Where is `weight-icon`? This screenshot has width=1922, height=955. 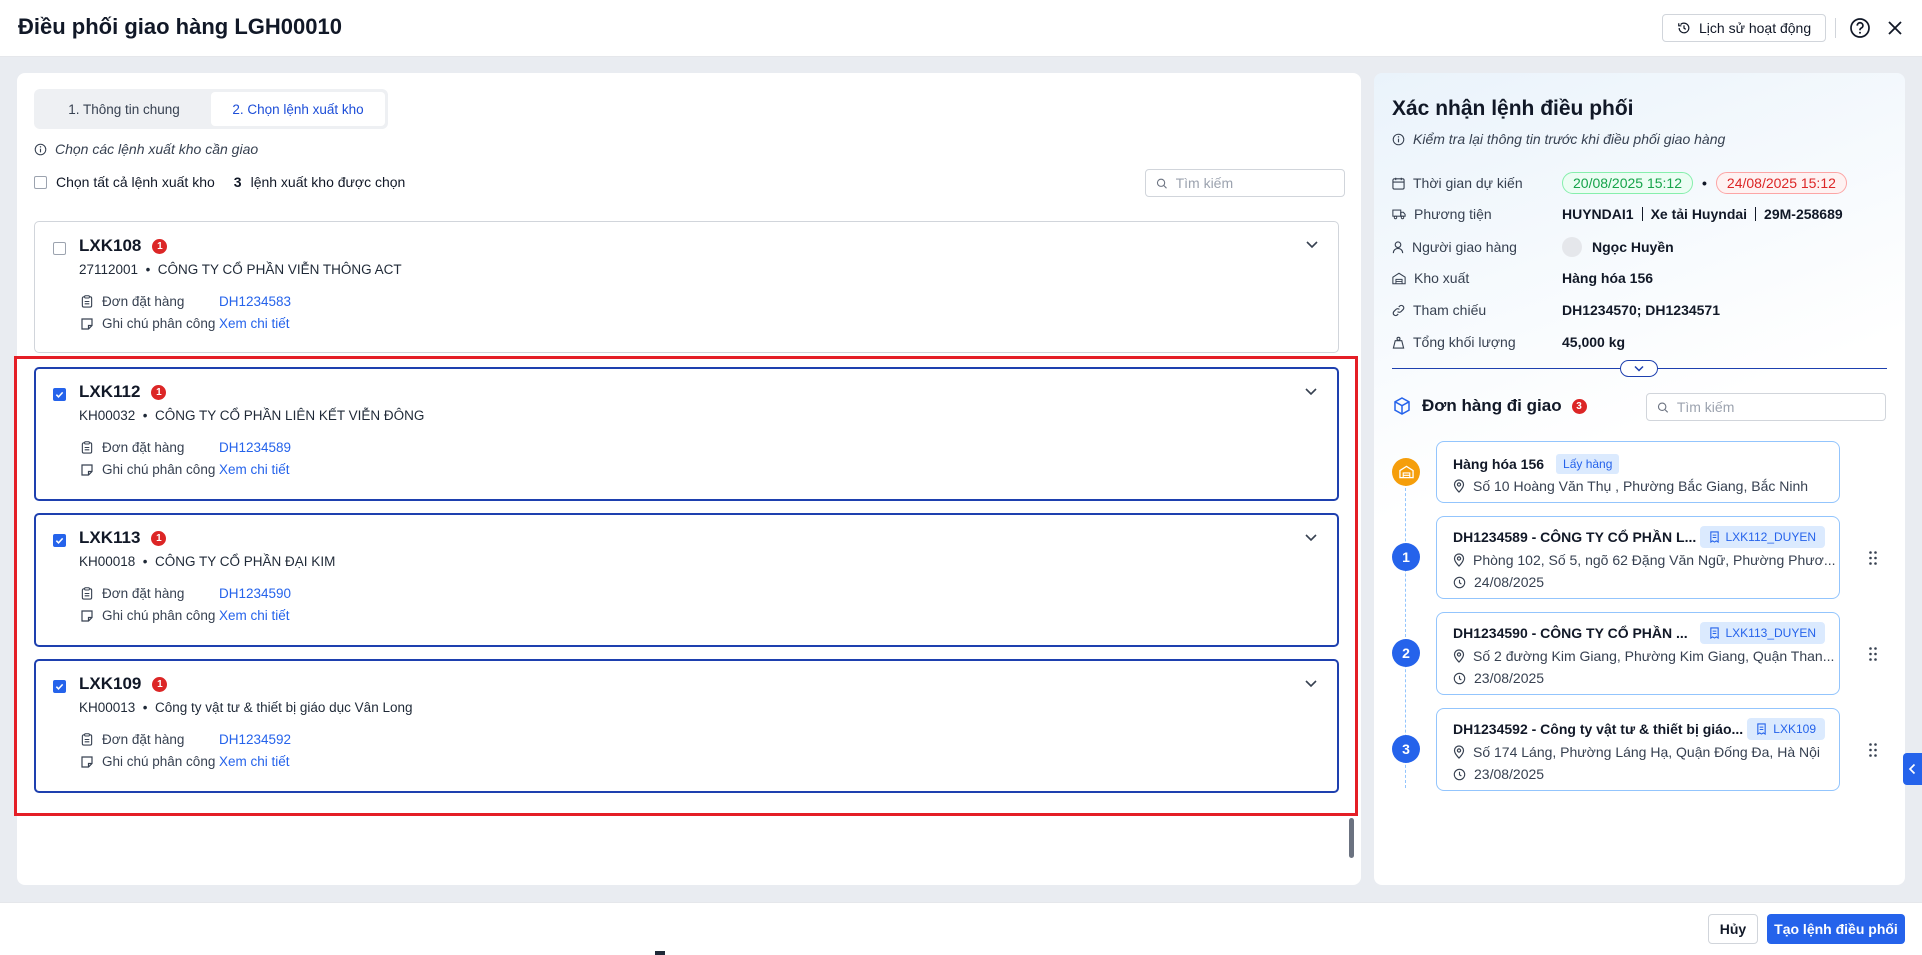 weight-icon is located at coordinates (1398, 342).